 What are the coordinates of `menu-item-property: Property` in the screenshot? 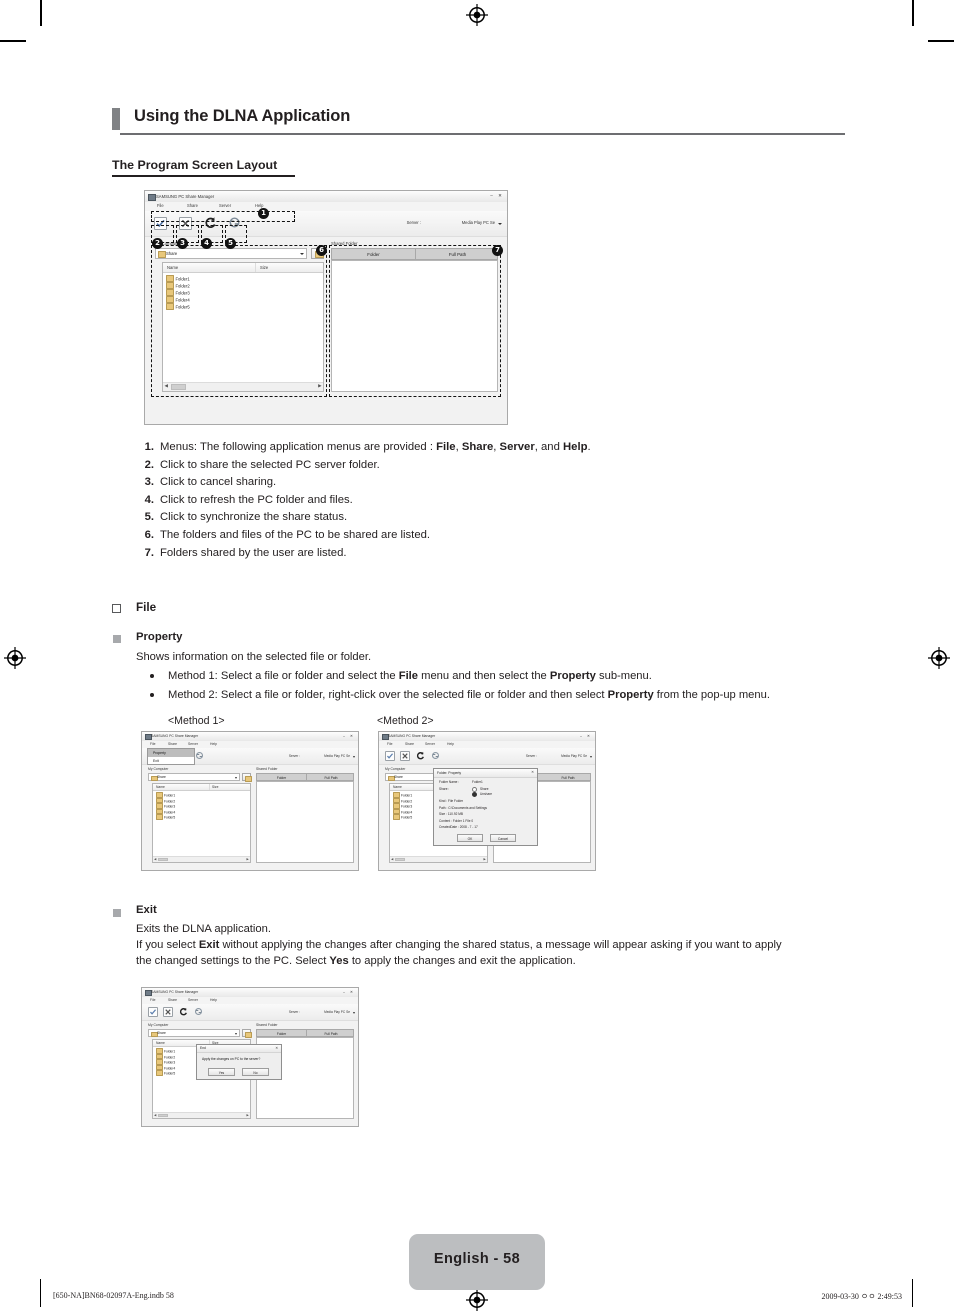 It's located at (171, 753).